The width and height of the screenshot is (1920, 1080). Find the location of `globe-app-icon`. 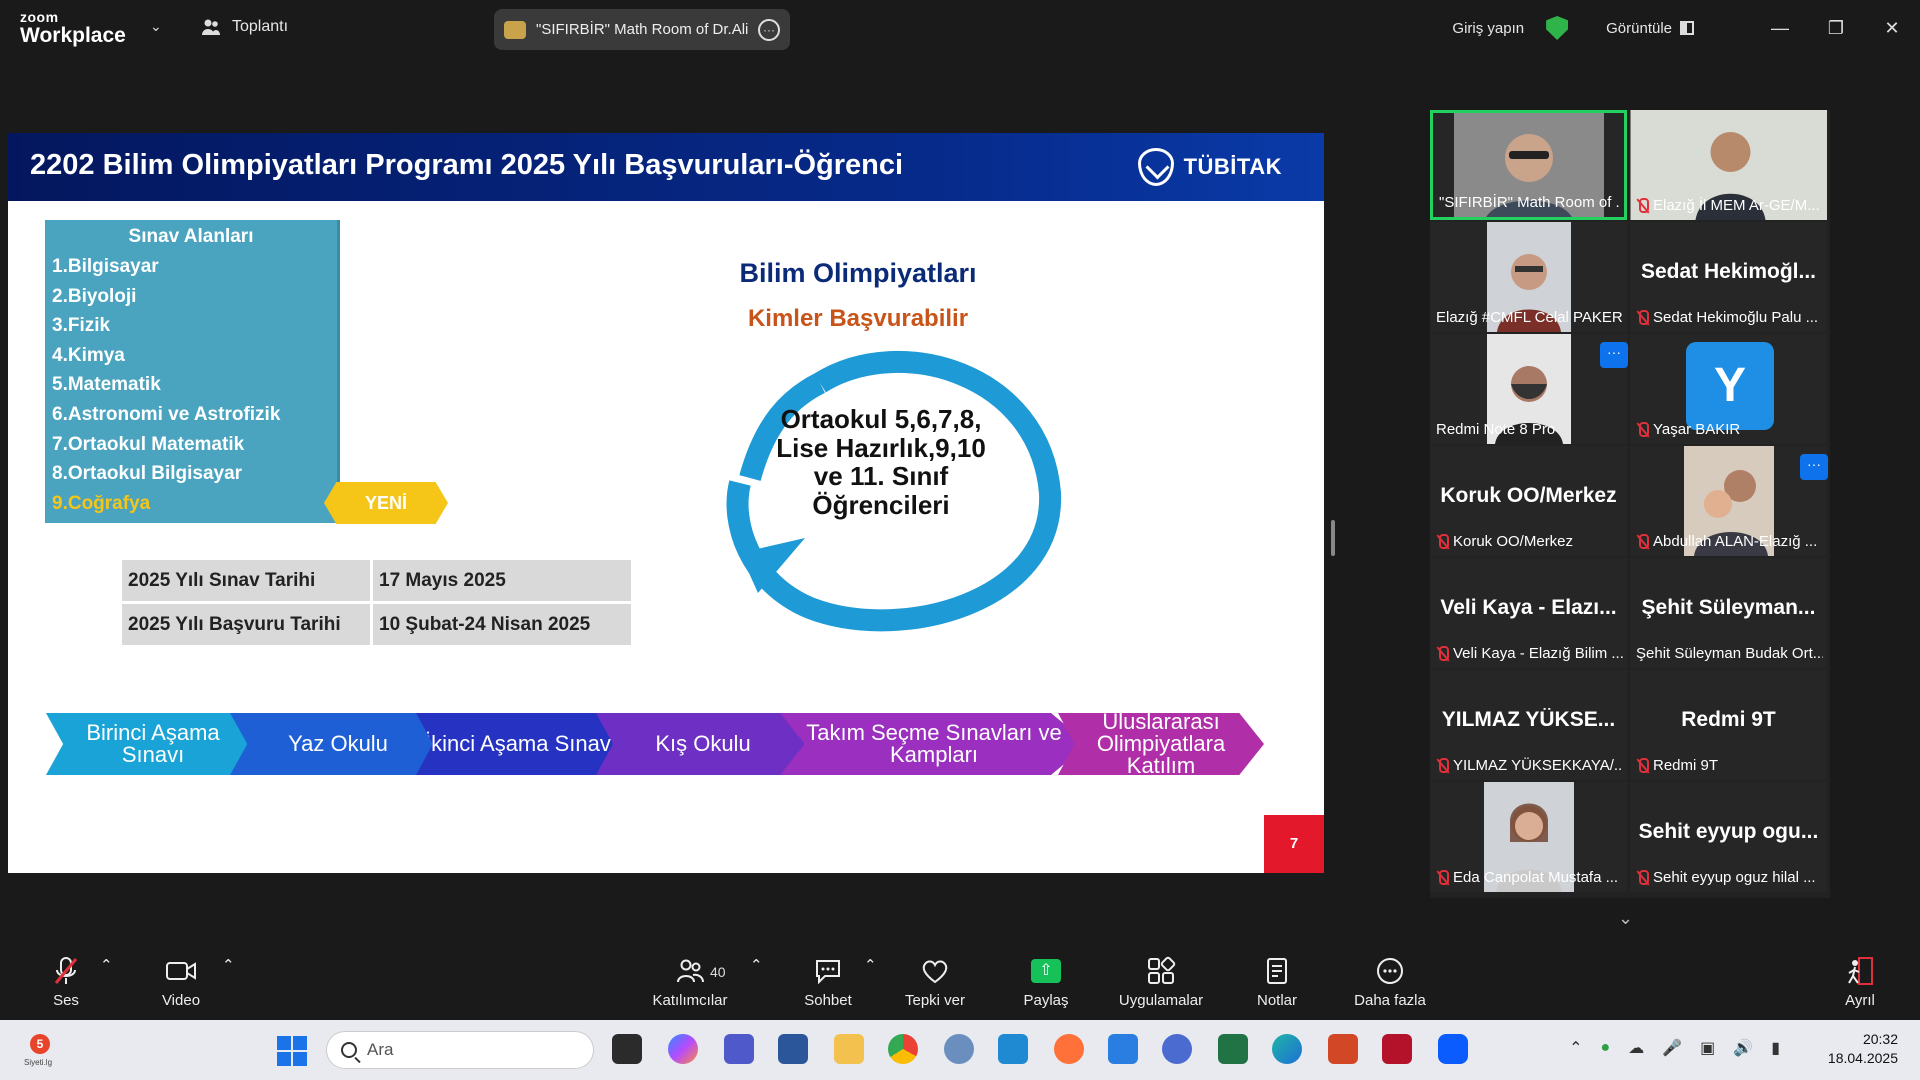

globe-app-icon is located at coordinates (959, 1049).